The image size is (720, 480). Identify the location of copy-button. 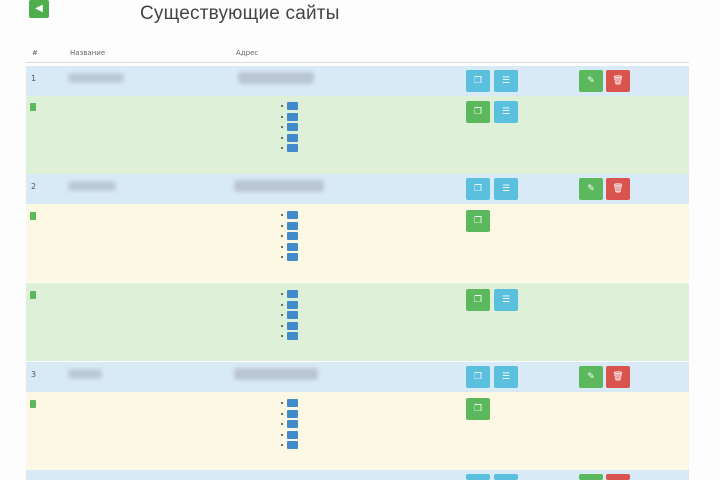
(478, 477).